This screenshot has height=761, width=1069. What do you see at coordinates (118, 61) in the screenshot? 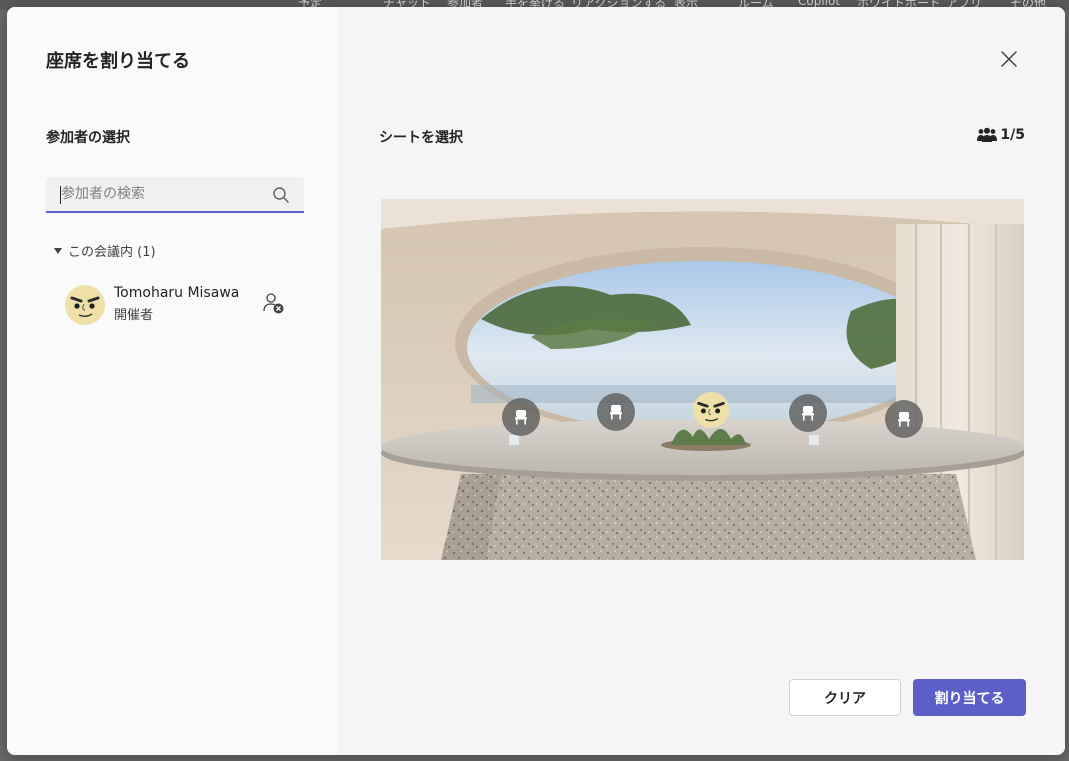
I see `dialog-title: 座席を割り当てる` at bounding box center [118, 61].